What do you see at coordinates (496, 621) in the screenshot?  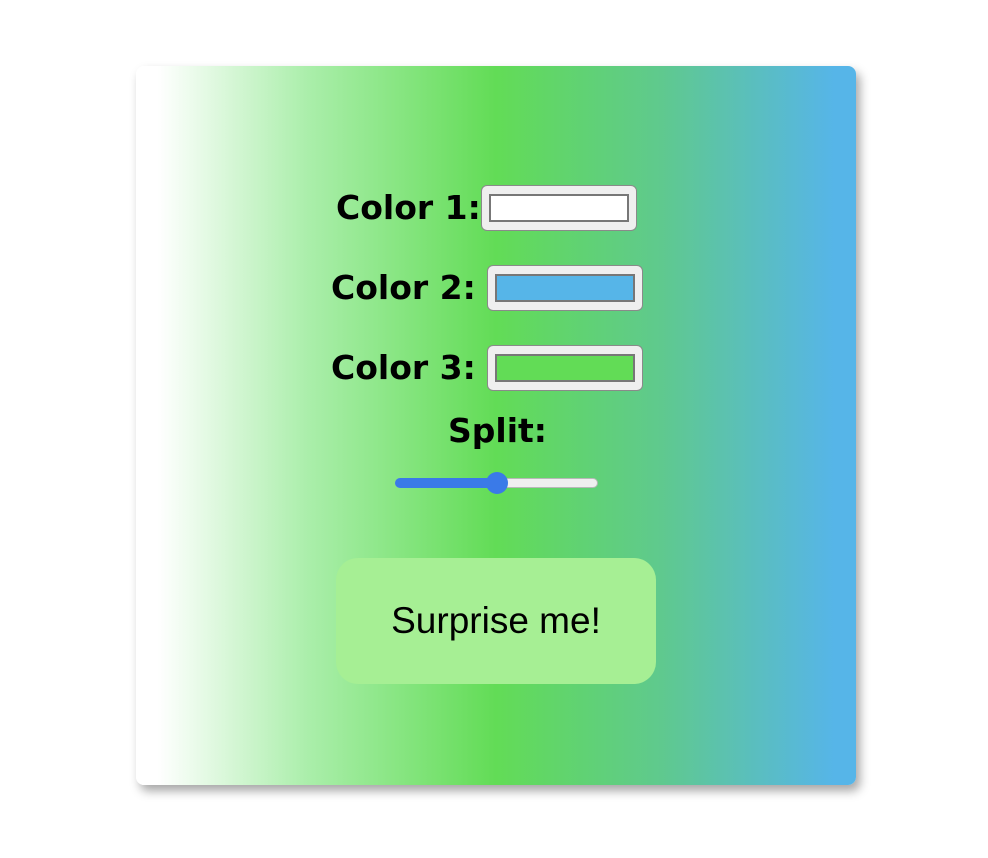 I see `surprise-me-button: Surprise me!` at bounding box center [496, 621].